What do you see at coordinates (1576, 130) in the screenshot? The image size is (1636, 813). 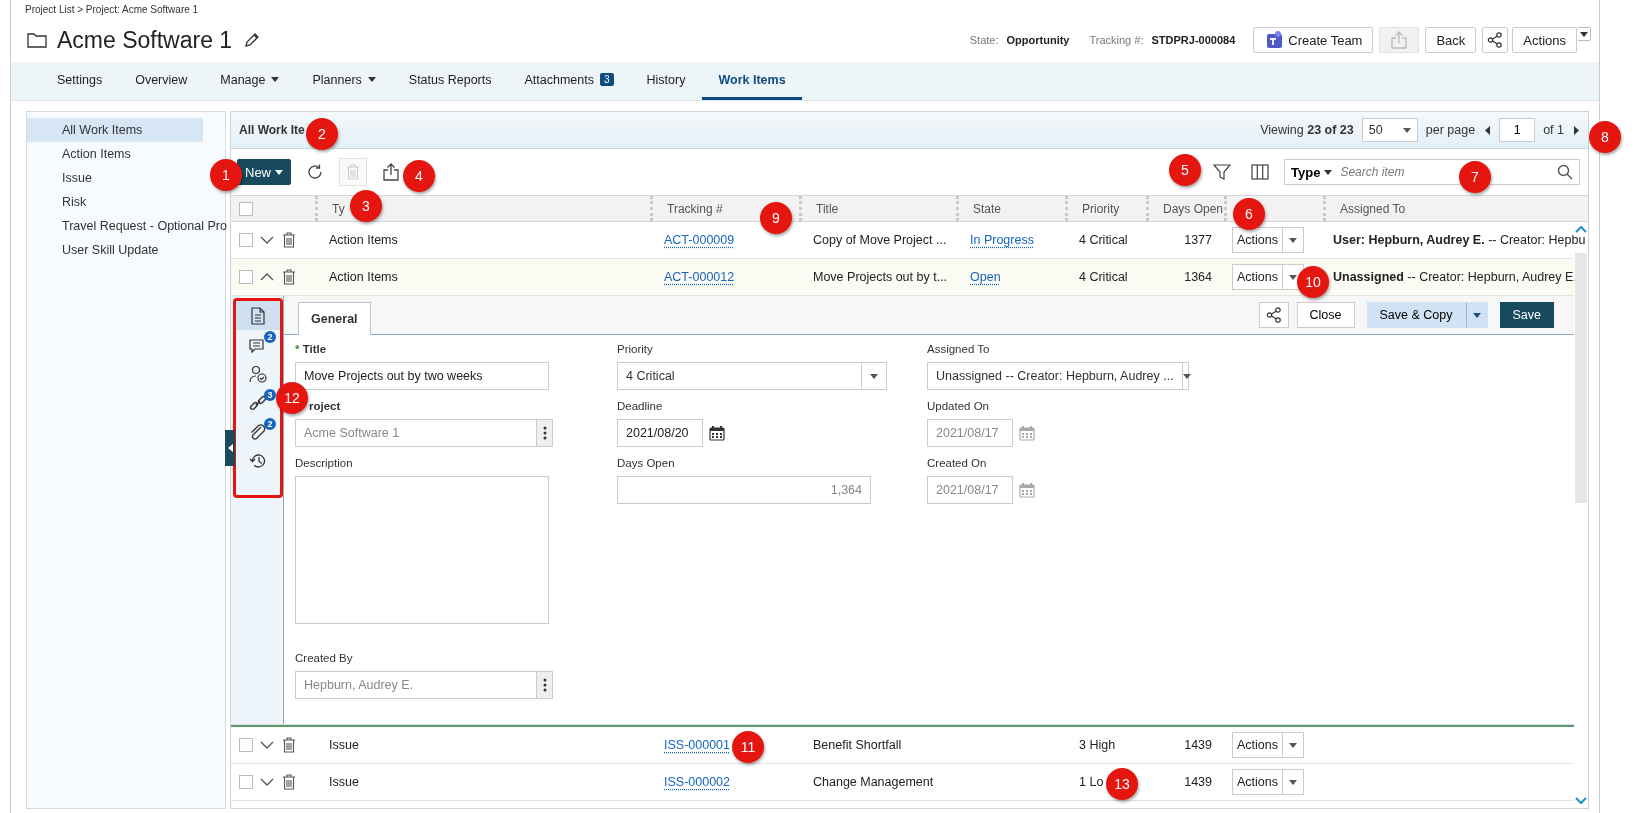 I see `next-icon` at bounding box center [1576, 130].